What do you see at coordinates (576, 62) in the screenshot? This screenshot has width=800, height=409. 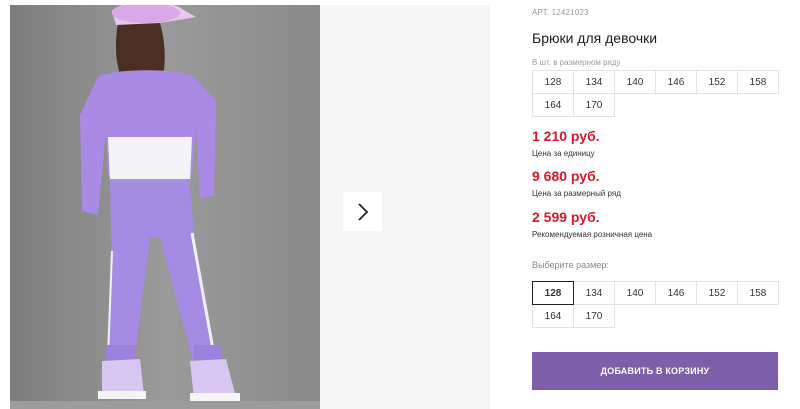 I see `size-row-label: В шт. в размерном ряду` at bounding box center [576, 62].